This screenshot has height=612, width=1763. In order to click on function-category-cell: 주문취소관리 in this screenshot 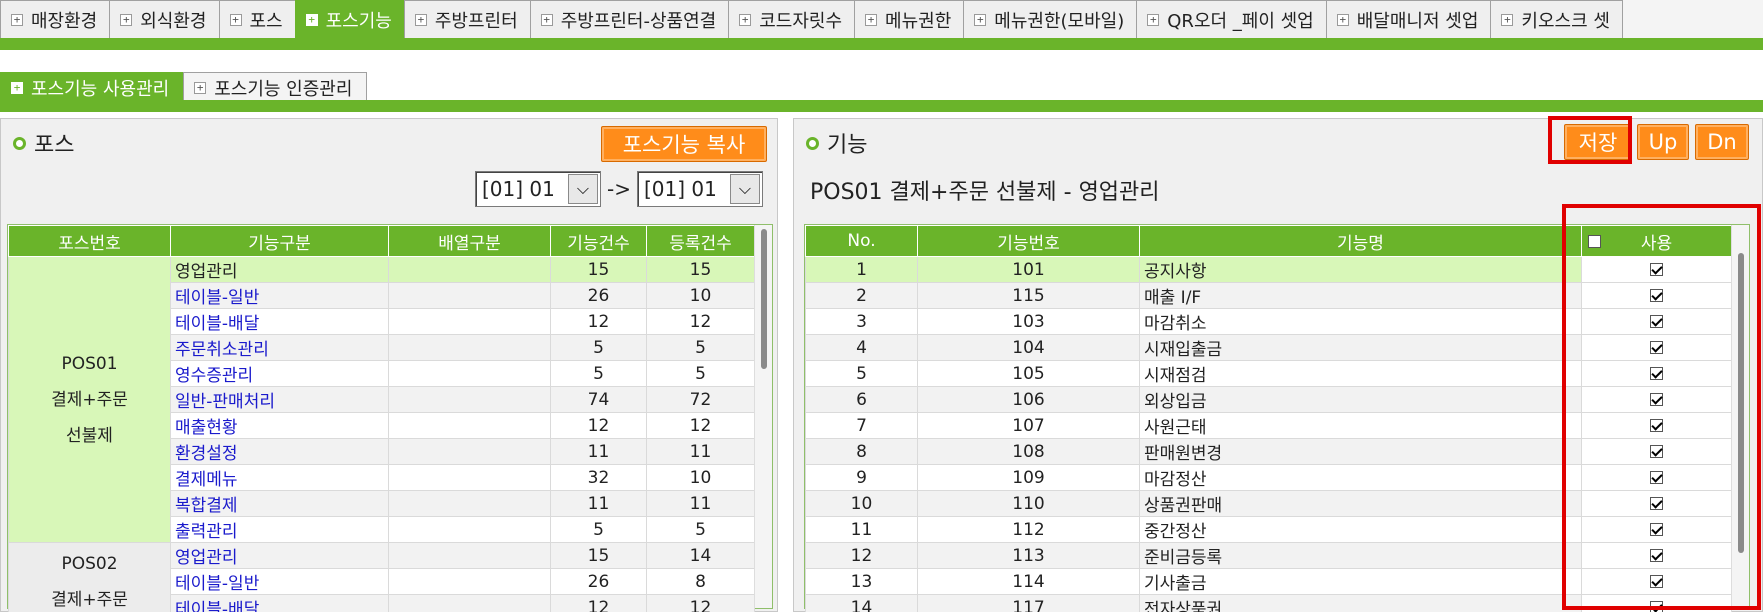, I will do `click(279, 347)`.